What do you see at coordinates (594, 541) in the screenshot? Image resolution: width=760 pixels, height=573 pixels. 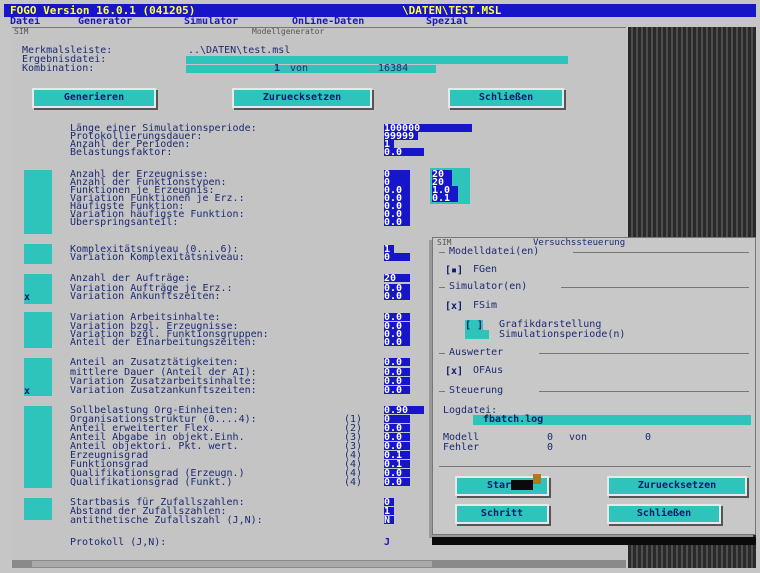 I see `dialog-shadow` at bounding box center [594, 541].